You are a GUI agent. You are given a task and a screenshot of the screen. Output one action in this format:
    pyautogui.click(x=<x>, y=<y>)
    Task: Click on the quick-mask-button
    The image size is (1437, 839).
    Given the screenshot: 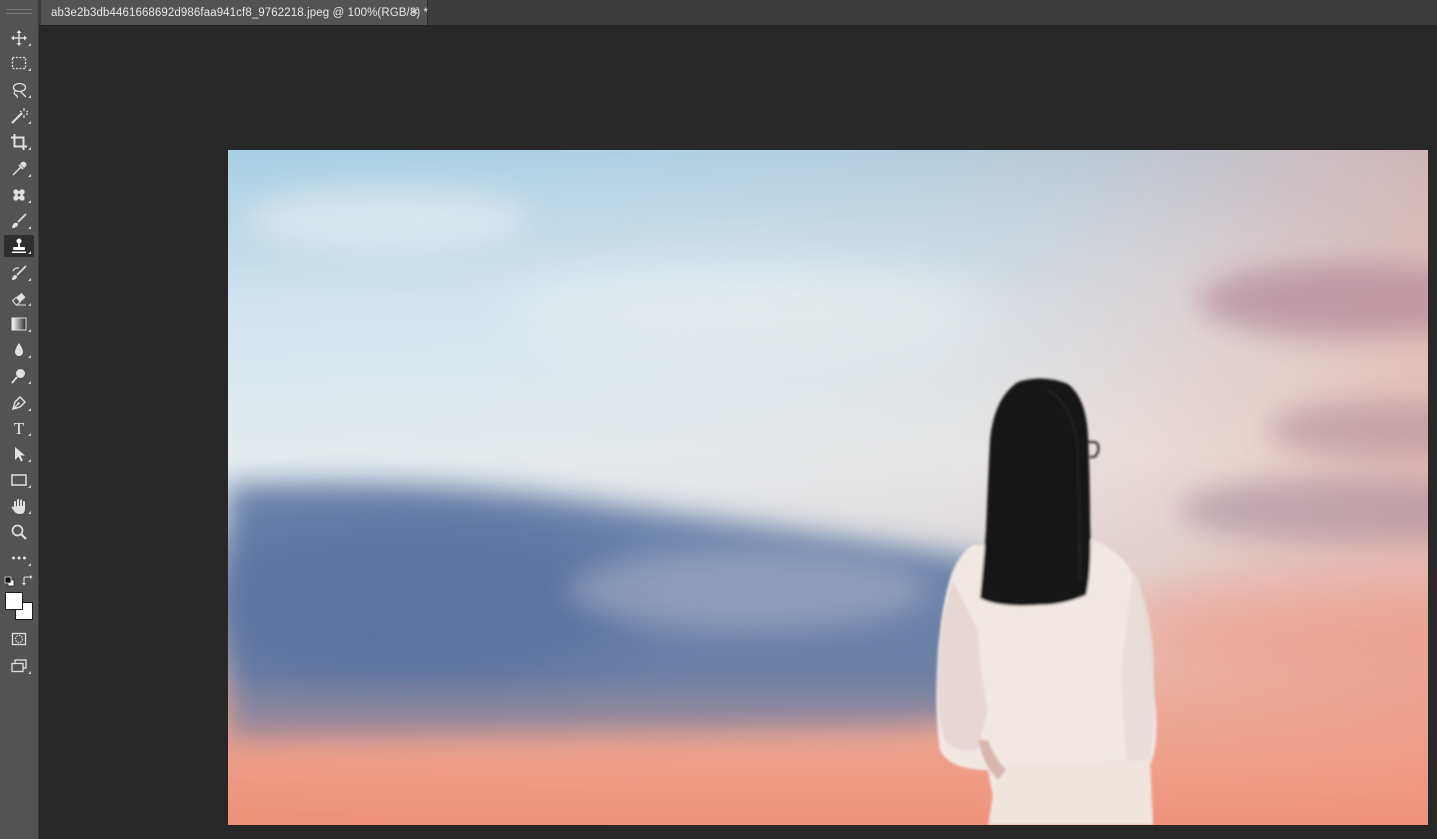 What is the action you would take?
    pyautogui.click(x=19, y=639)
    